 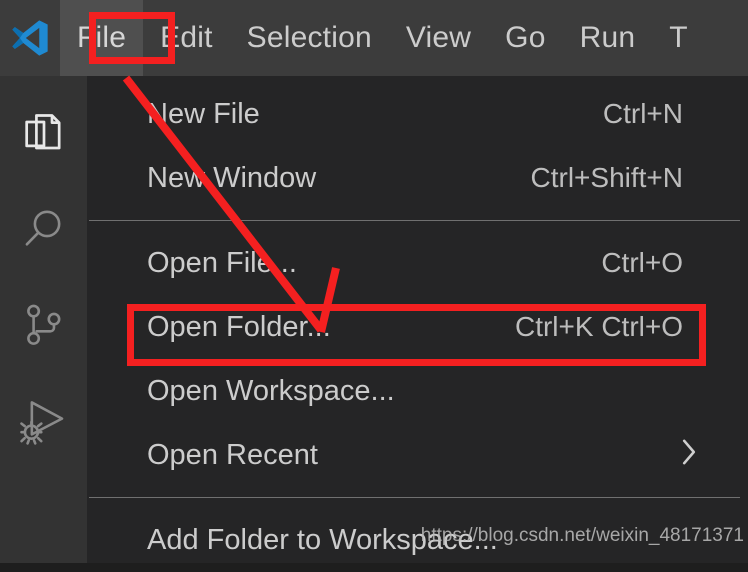 I want to click on menu-item-open-folder: Open Folder... Ctrl+K Ctrl+O, so click(x=417, y=327).